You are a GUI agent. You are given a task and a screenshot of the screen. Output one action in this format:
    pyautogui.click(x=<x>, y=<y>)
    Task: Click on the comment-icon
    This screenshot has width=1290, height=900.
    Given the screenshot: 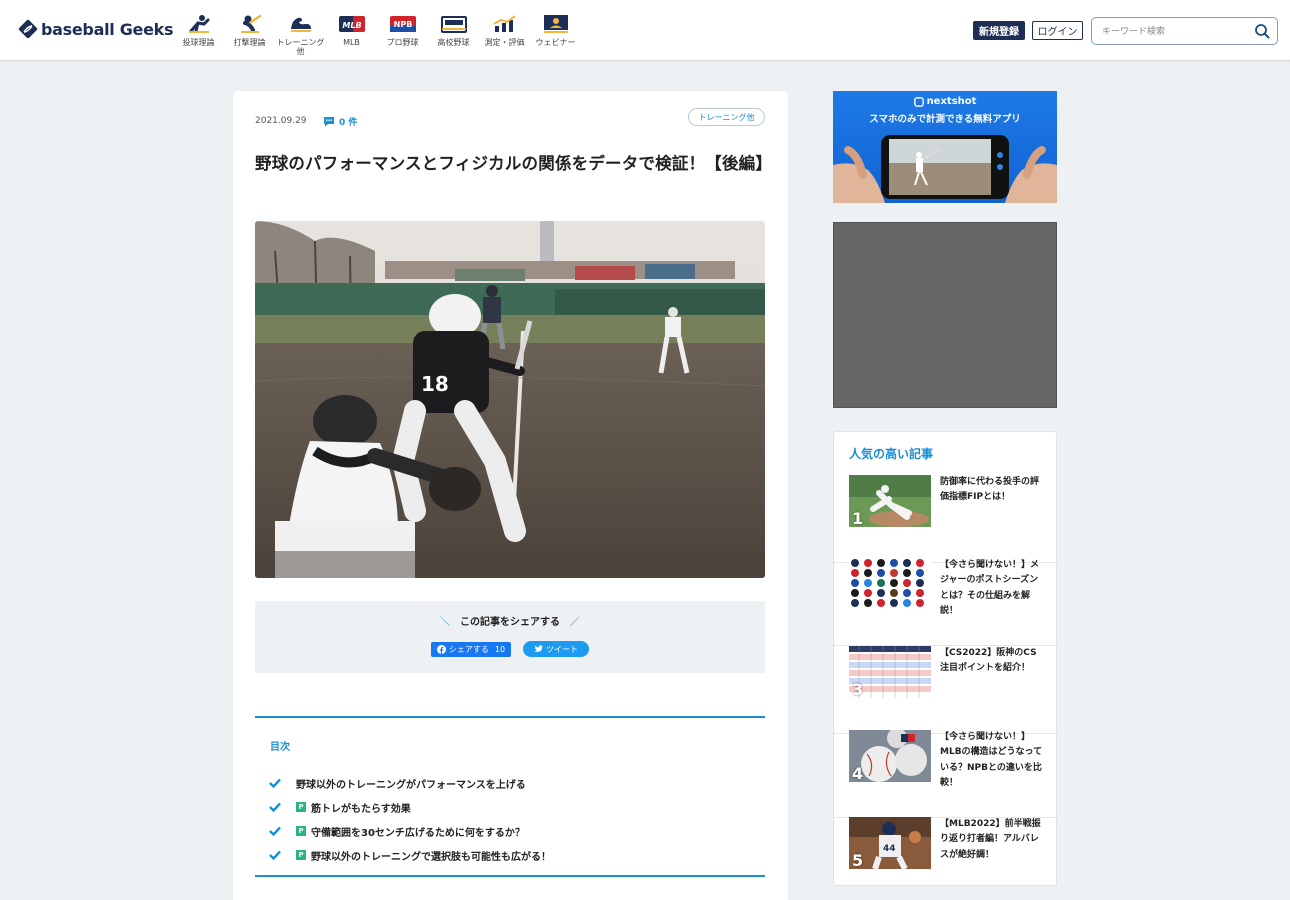 What is the action you would take?
    pyautogui.click(x=329, y=122)
    